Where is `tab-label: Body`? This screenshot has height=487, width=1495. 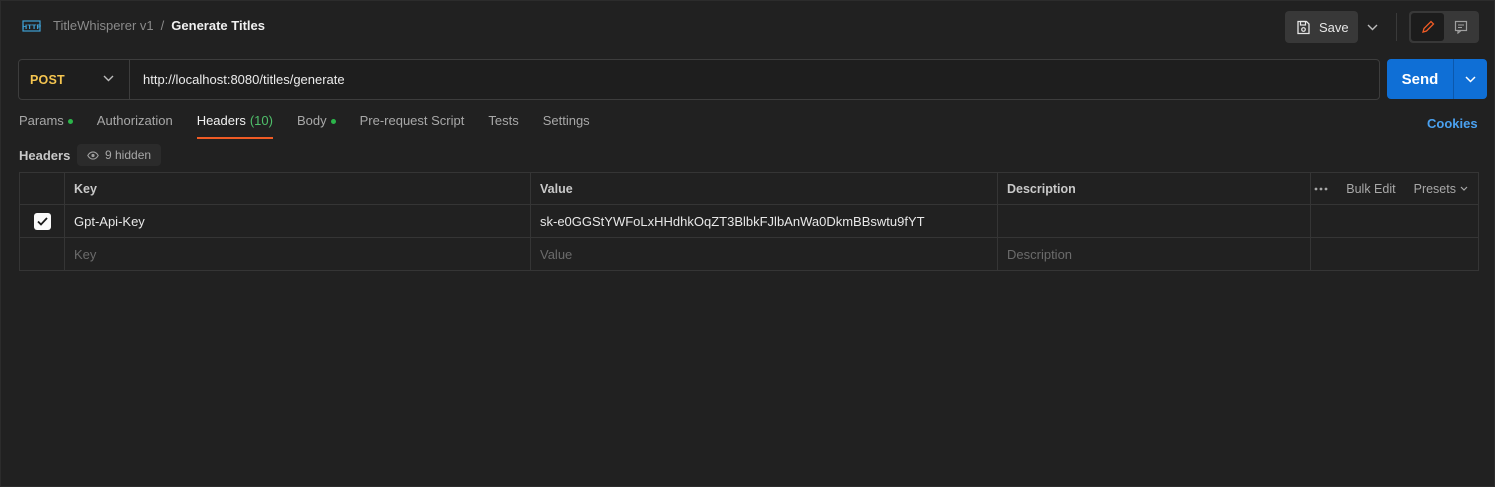
tab-label: Body is located at coordinates (311, 120).